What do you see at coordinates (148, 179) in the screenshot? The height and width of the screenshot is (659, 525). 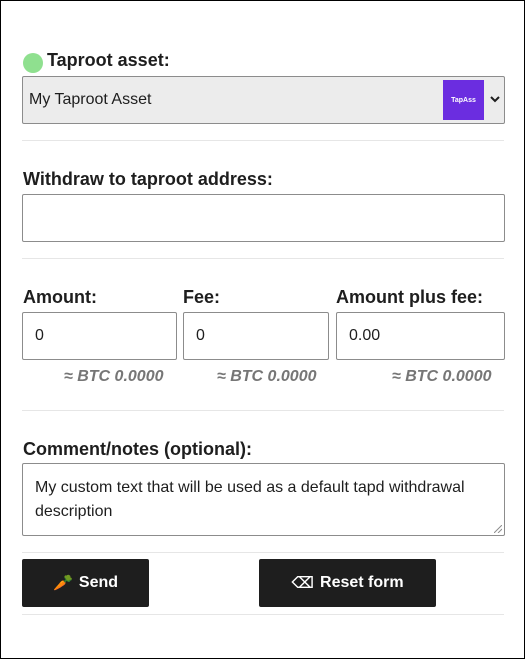 I see `withdraw-label: Withdraw to taproot address:` at bounding box center [148, 179].